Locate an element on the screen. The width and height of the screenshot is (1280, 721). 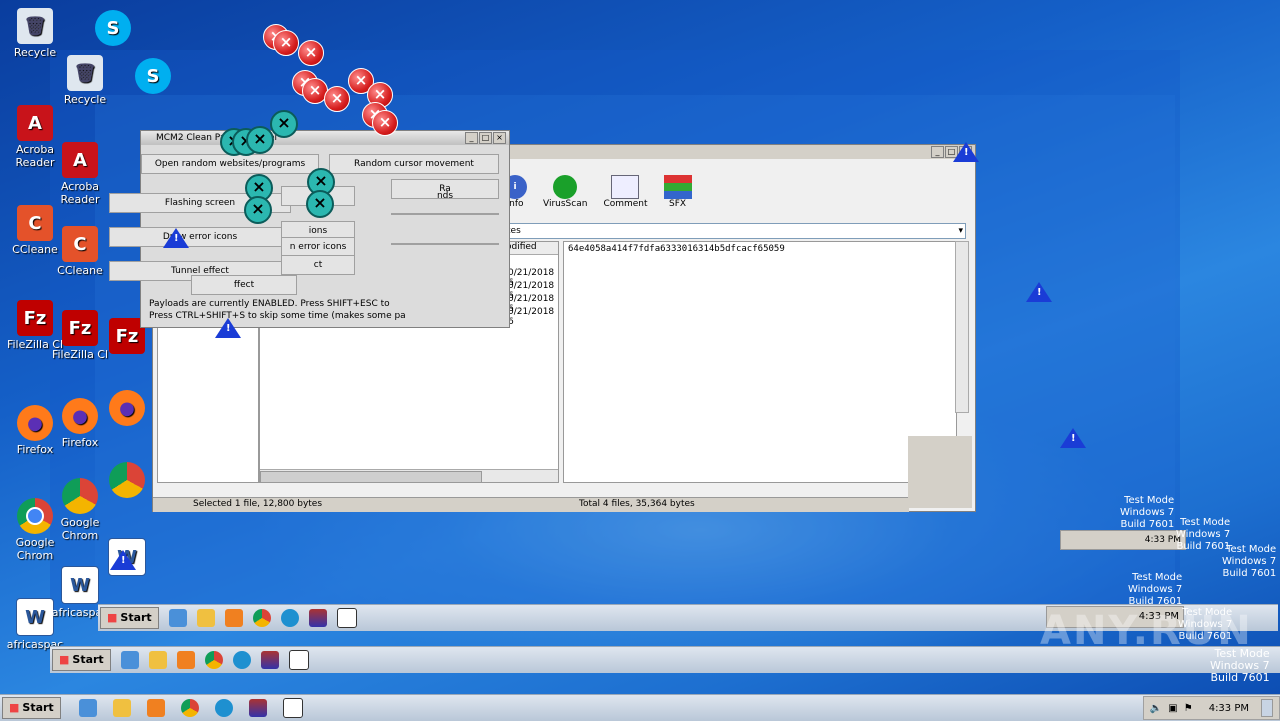
desktop-icon-recycle: 🗑 Recycle is located at coordinates (35, 33).